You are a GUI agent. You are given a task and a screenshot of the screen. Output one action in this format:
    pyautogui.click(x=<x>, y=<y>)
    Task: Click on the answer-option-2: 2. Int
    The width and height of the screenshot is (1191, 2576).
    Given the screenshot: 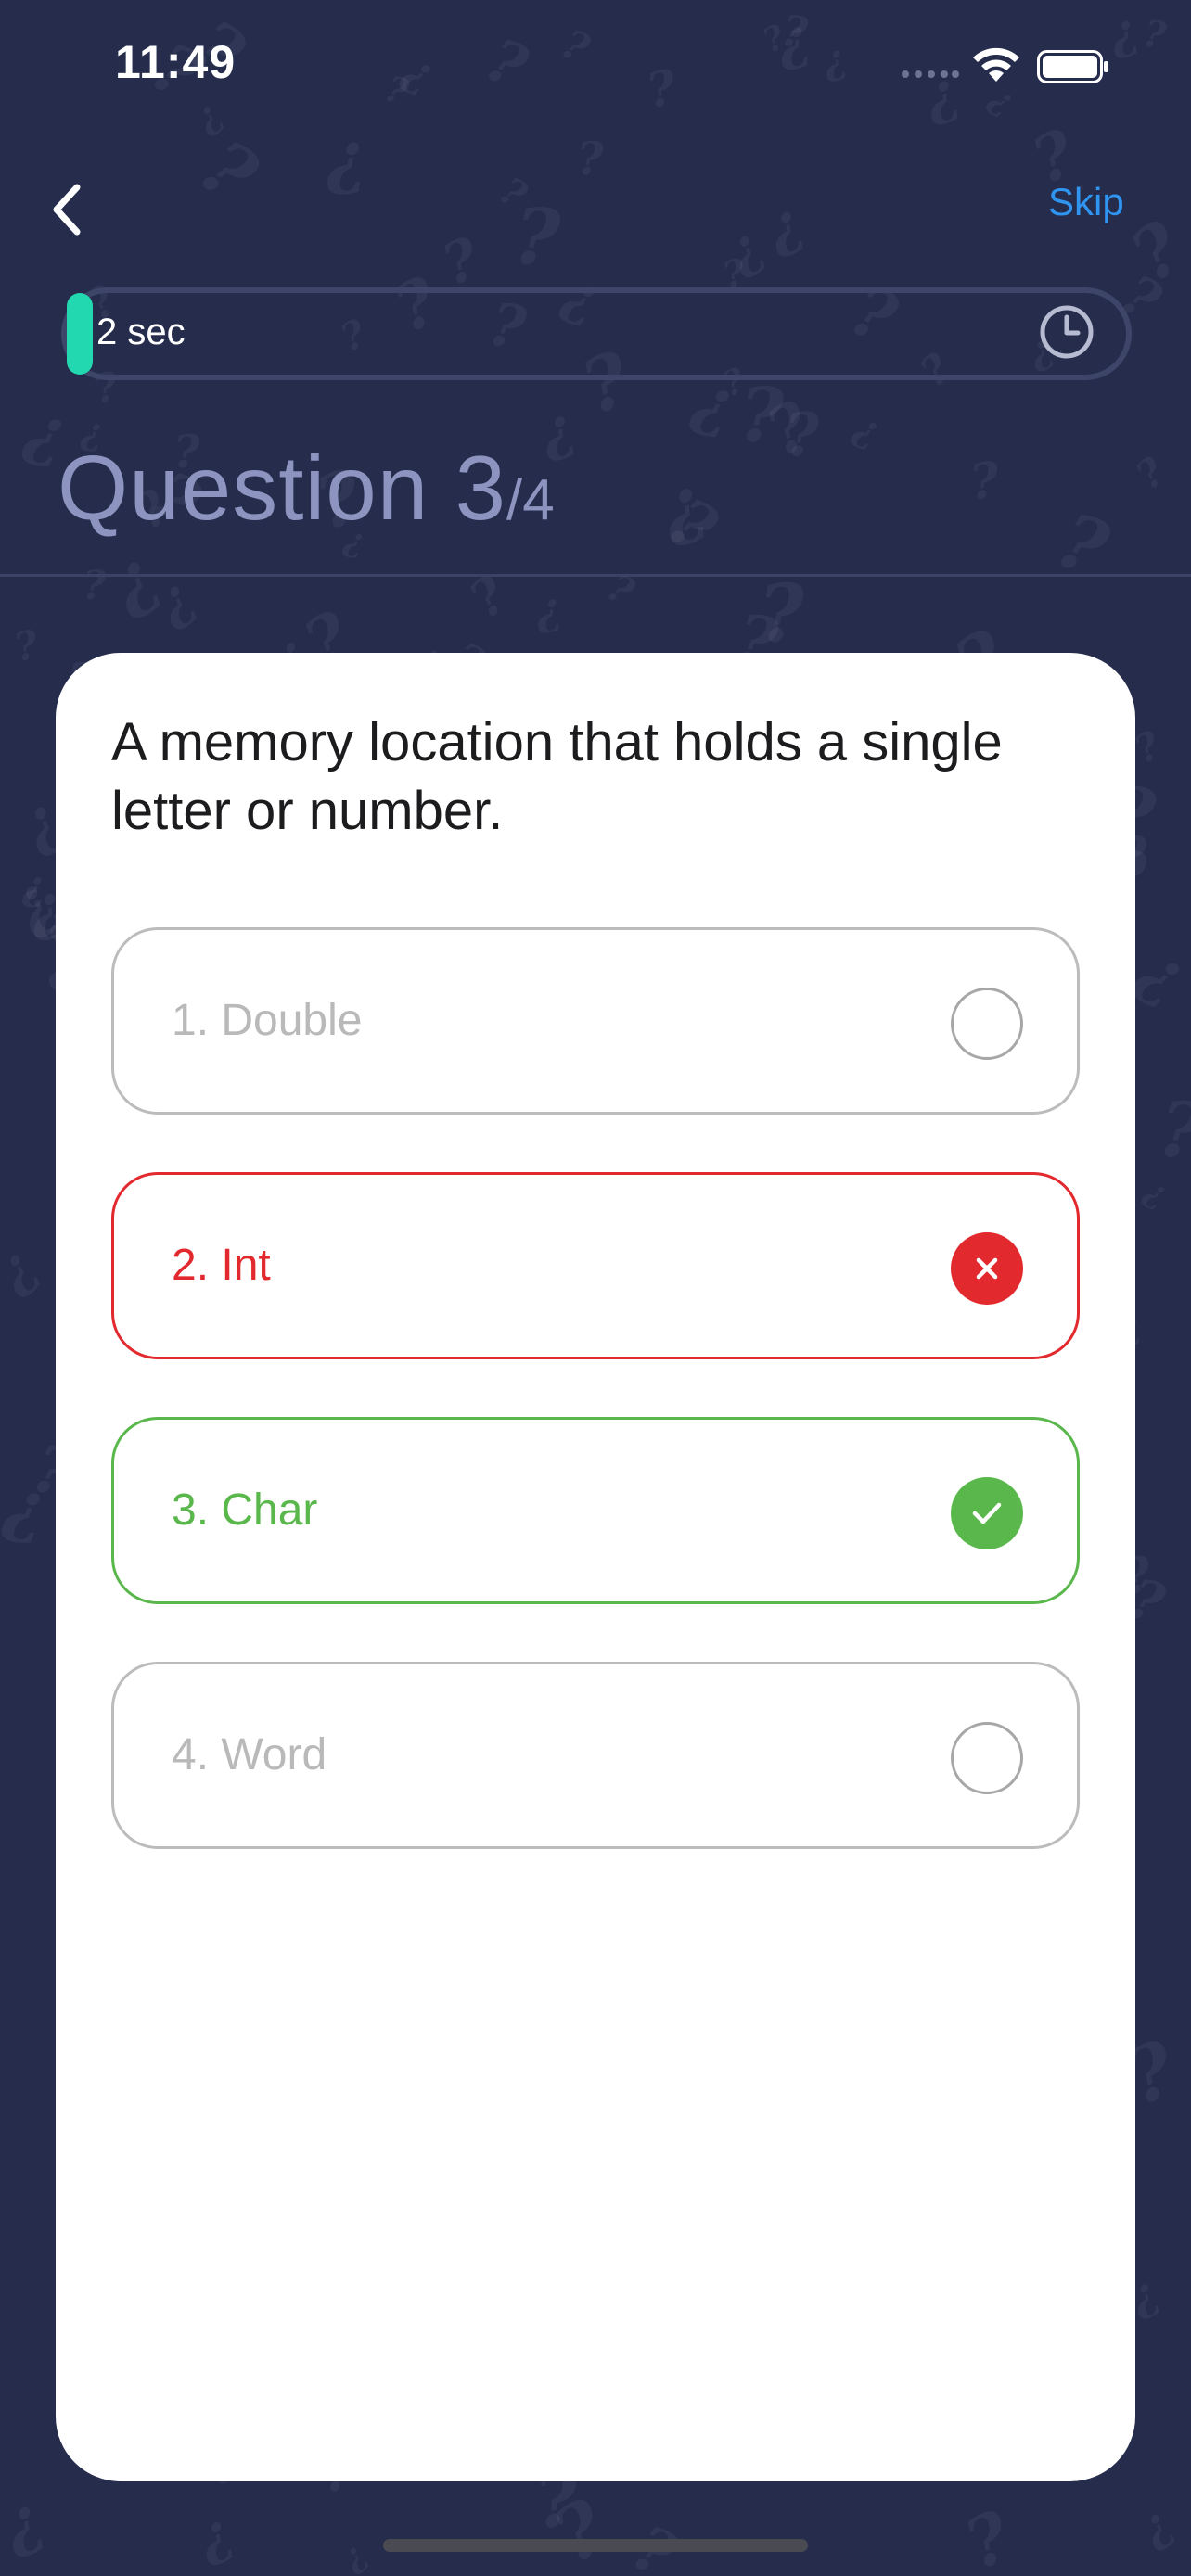 What is the action you would take?
    pyautogui.click(x=595, y=1265)
    